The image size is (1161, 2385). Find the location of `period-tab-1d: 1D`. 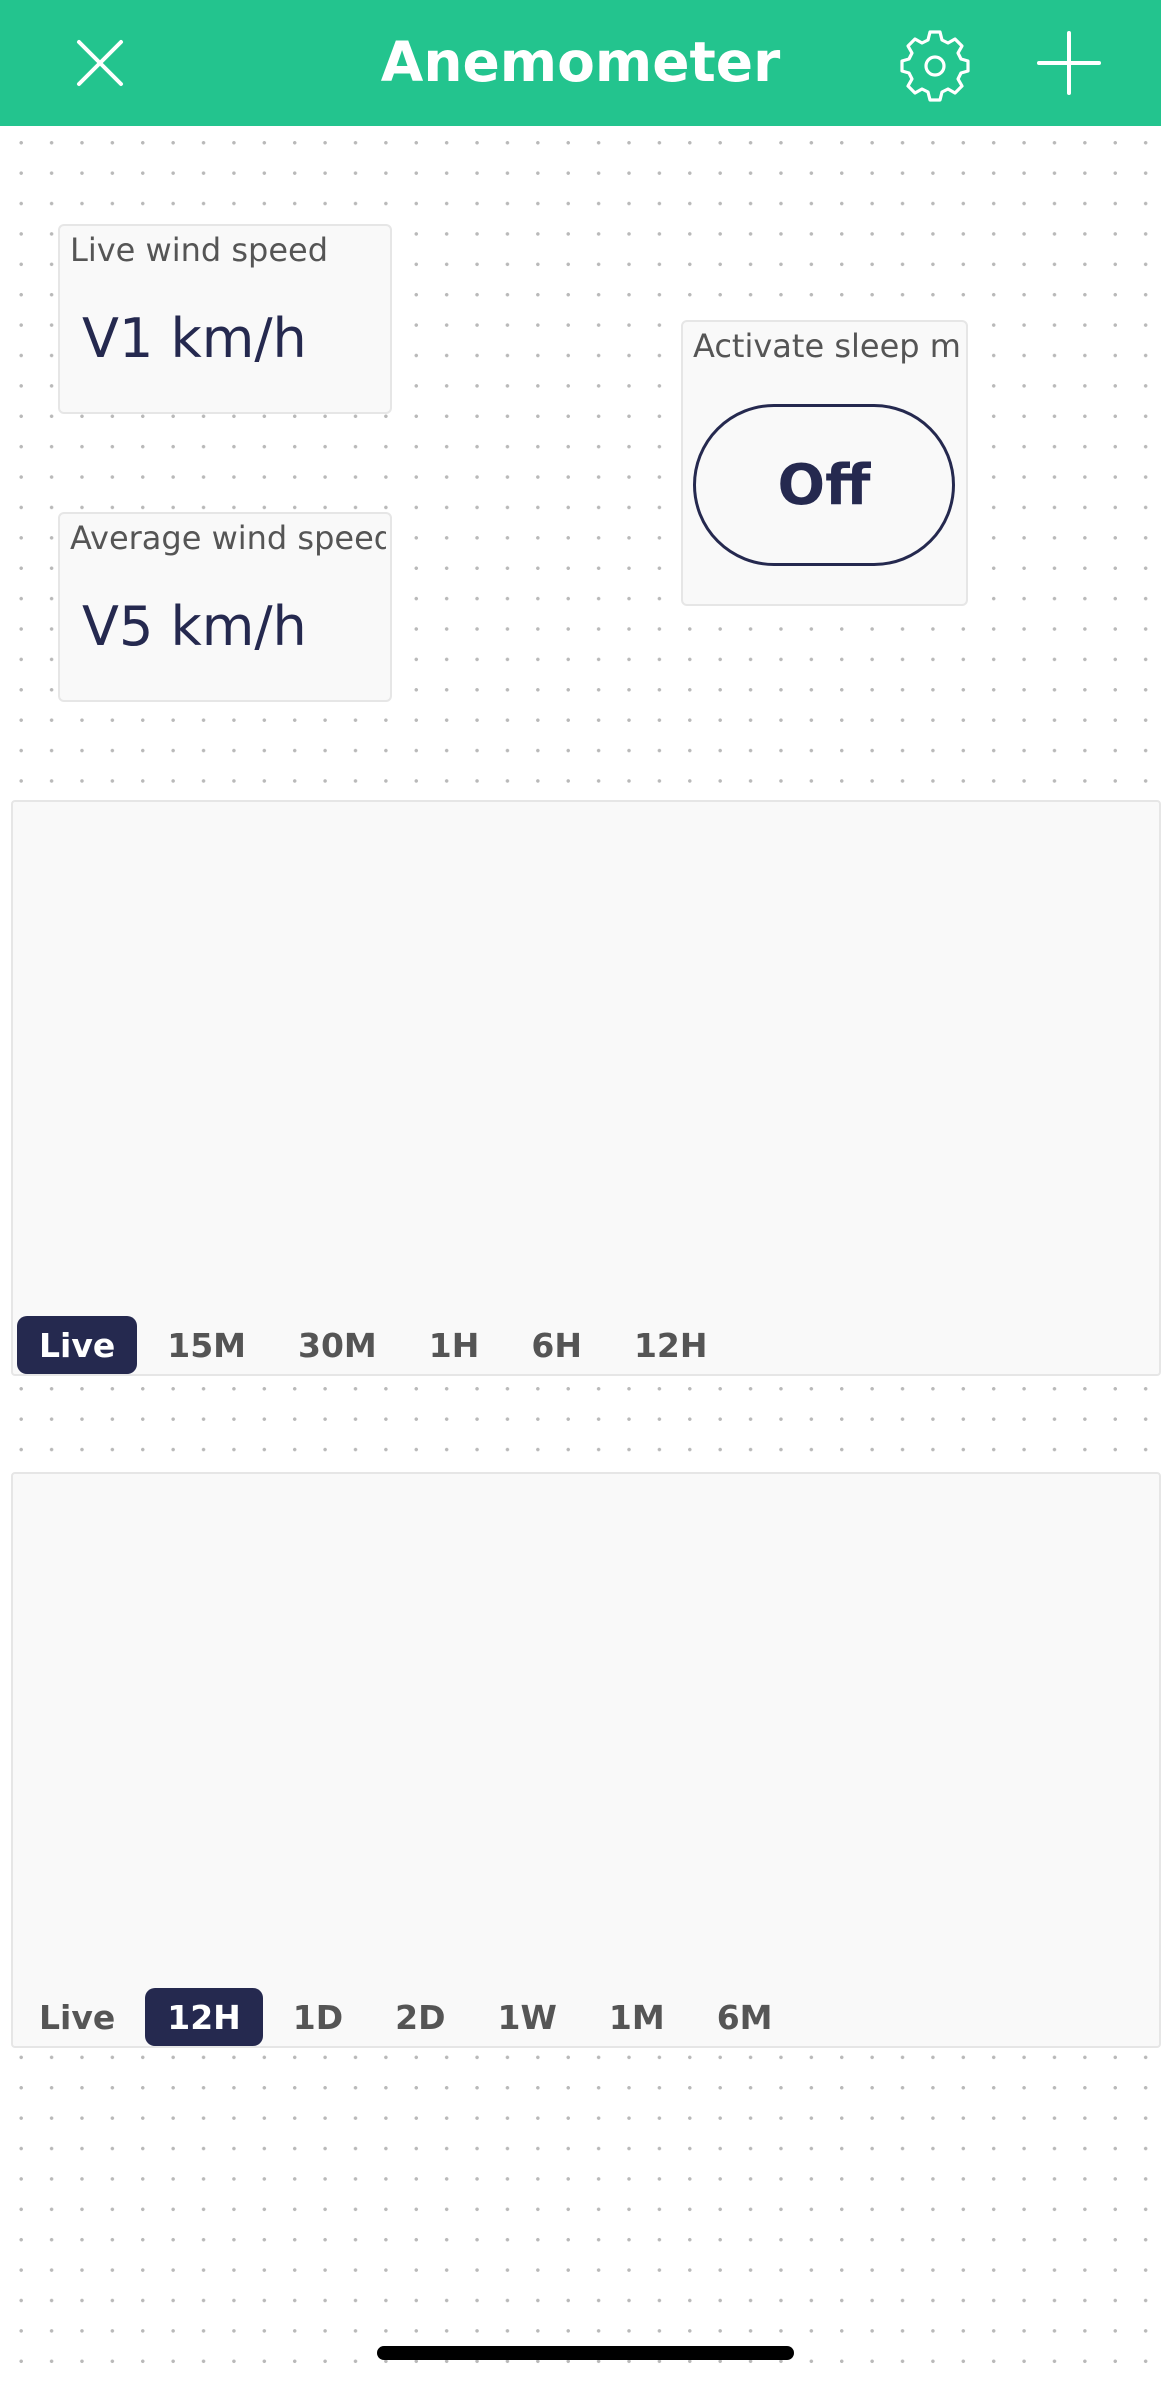

period-tab-1d: 1D is located at coordinates (318, 2017).